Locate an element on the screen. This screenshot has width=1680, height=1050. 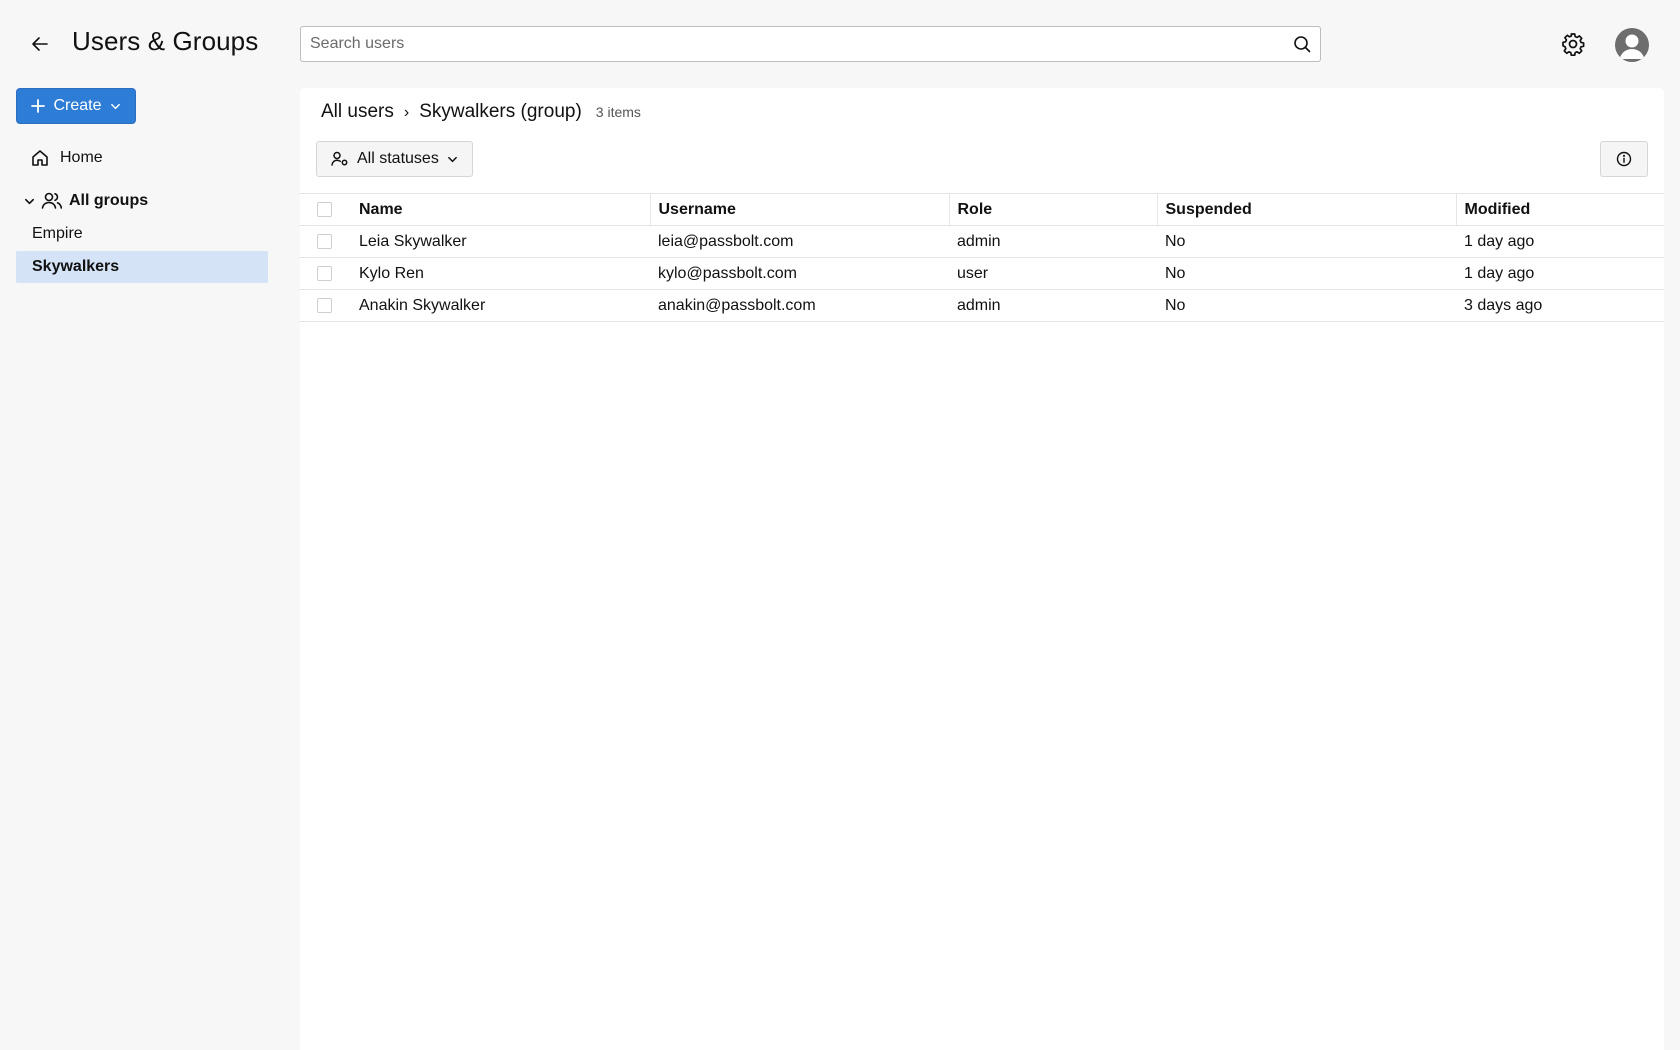
cell-username: kylo@passbolt.com is located at coordinates (799, 273).